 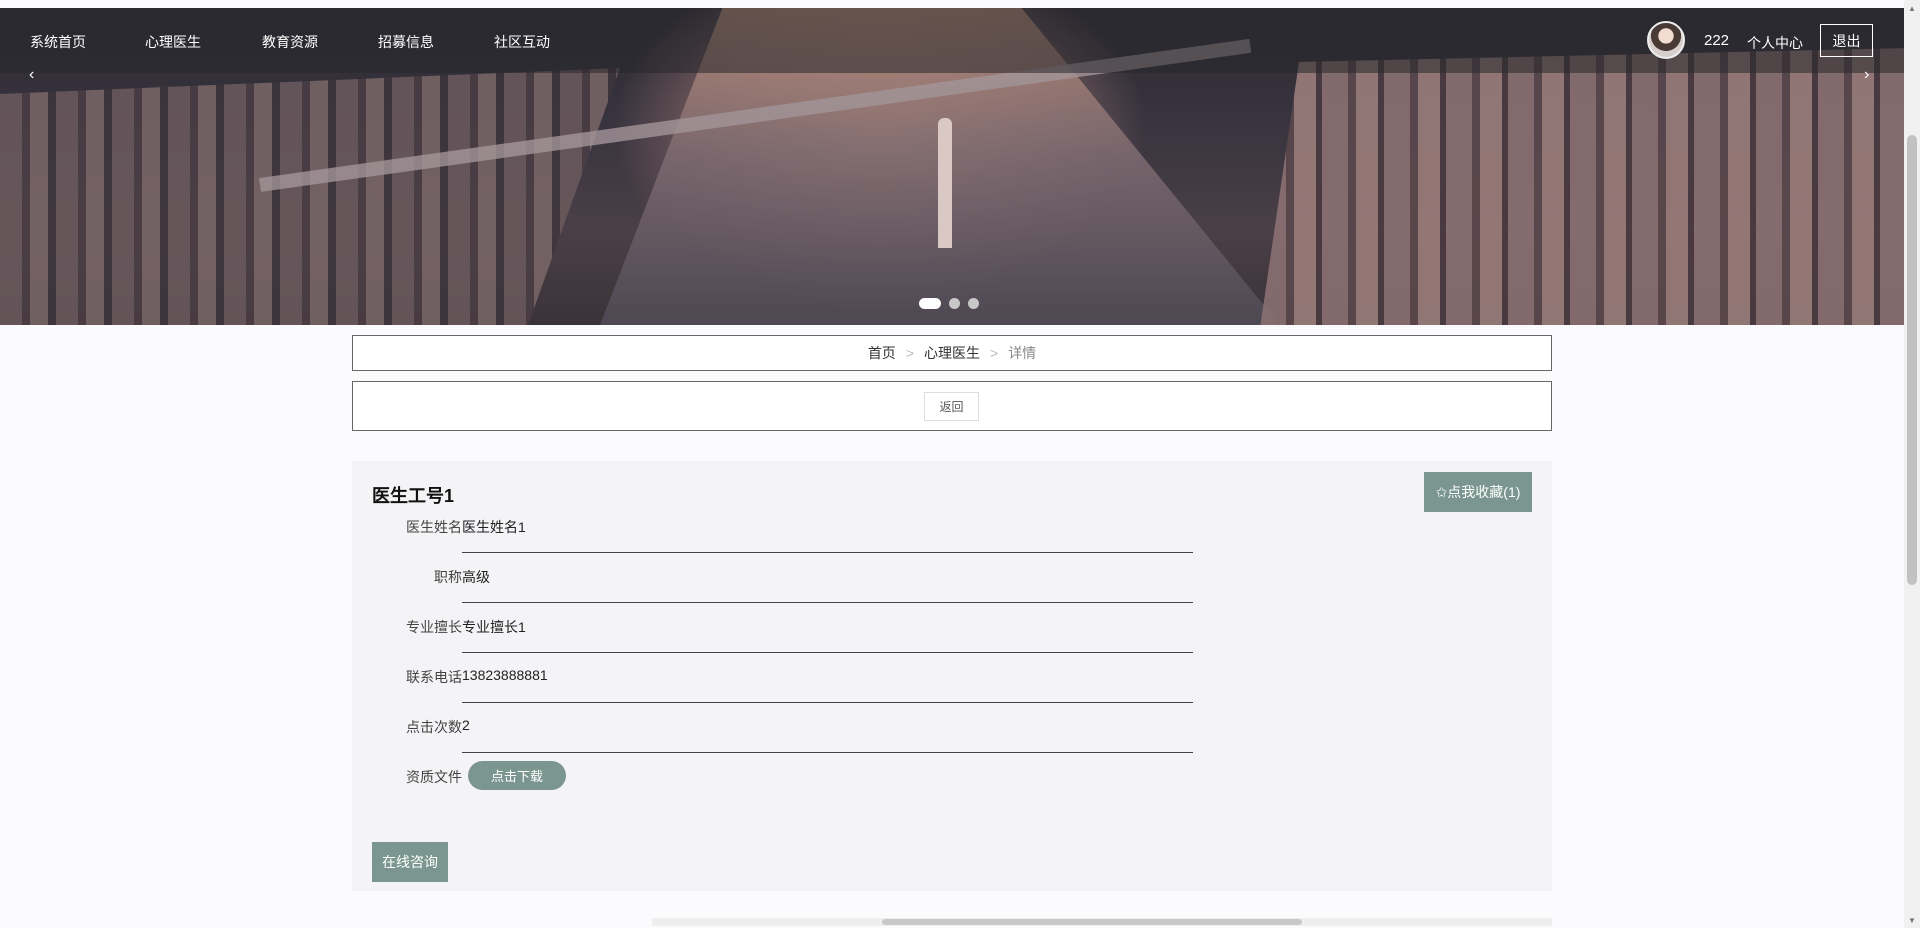 What do you see at coordinates (434, 627) in the screenshot?
I see `field-label: 专业擅长` at bounding box center [434, 627].